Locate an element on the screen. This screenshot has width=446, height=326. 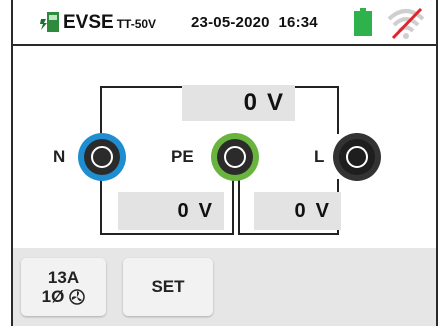
voltage-readout-n-l: 0V is located at coordinates (238, 103).